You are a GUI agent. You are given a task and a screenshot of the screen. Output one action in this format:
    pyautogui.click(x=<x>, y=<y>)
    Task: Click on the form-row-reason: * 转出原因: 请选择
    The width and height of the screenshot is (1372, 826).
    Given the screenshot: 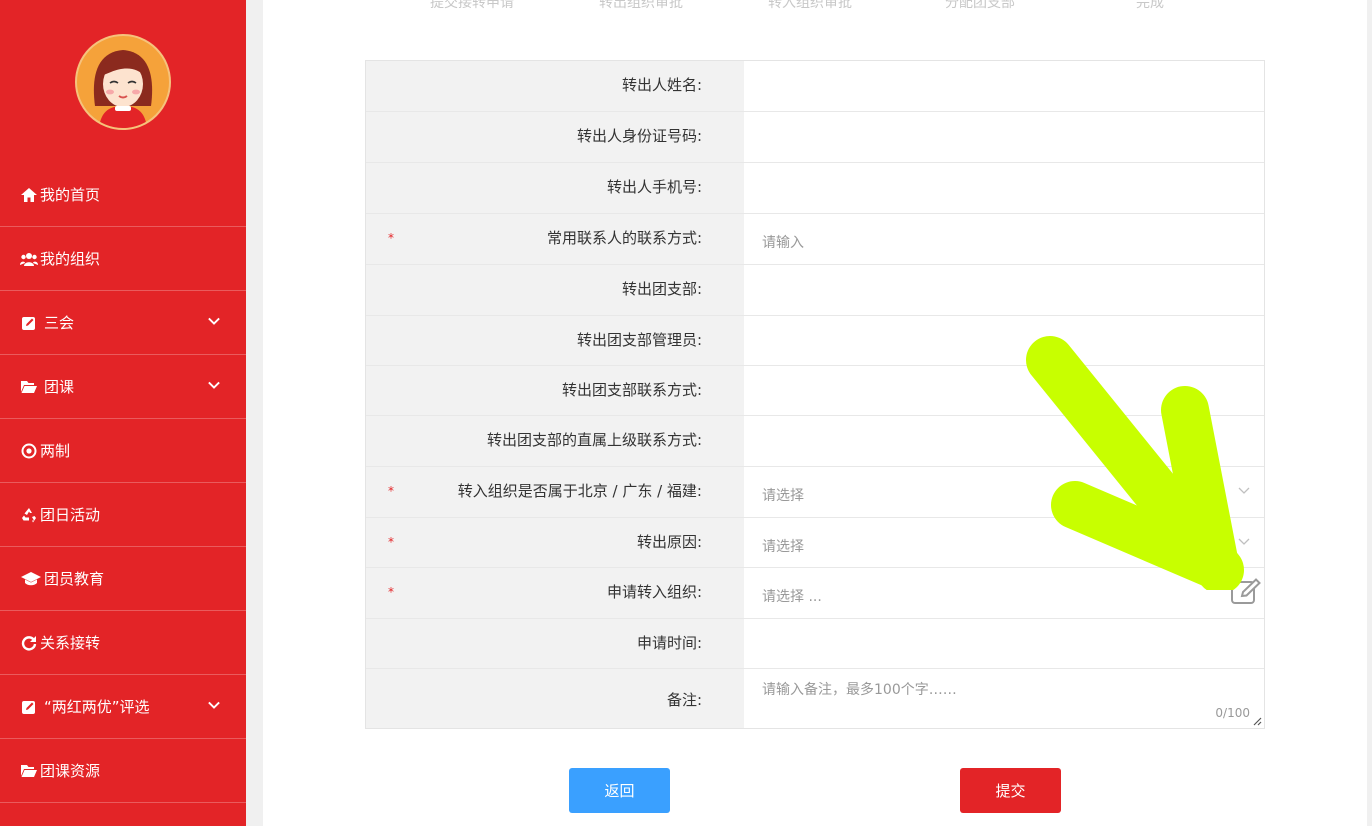 What is the action you would take?
    pyautogui.click(x=815, y=543)
    